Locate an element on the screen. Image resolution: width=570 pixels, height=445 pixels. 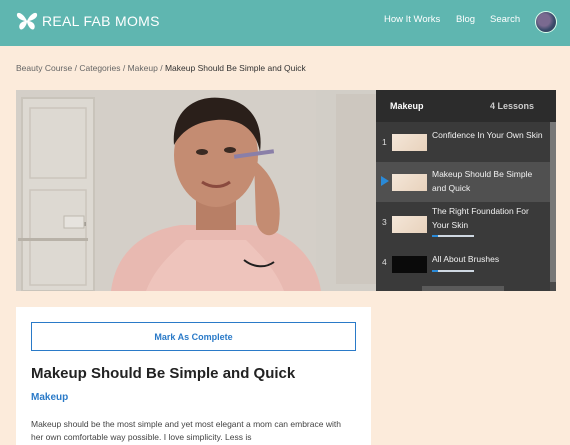
breadcrumb-makeup: Makeup is located at coordinates (143, 68).